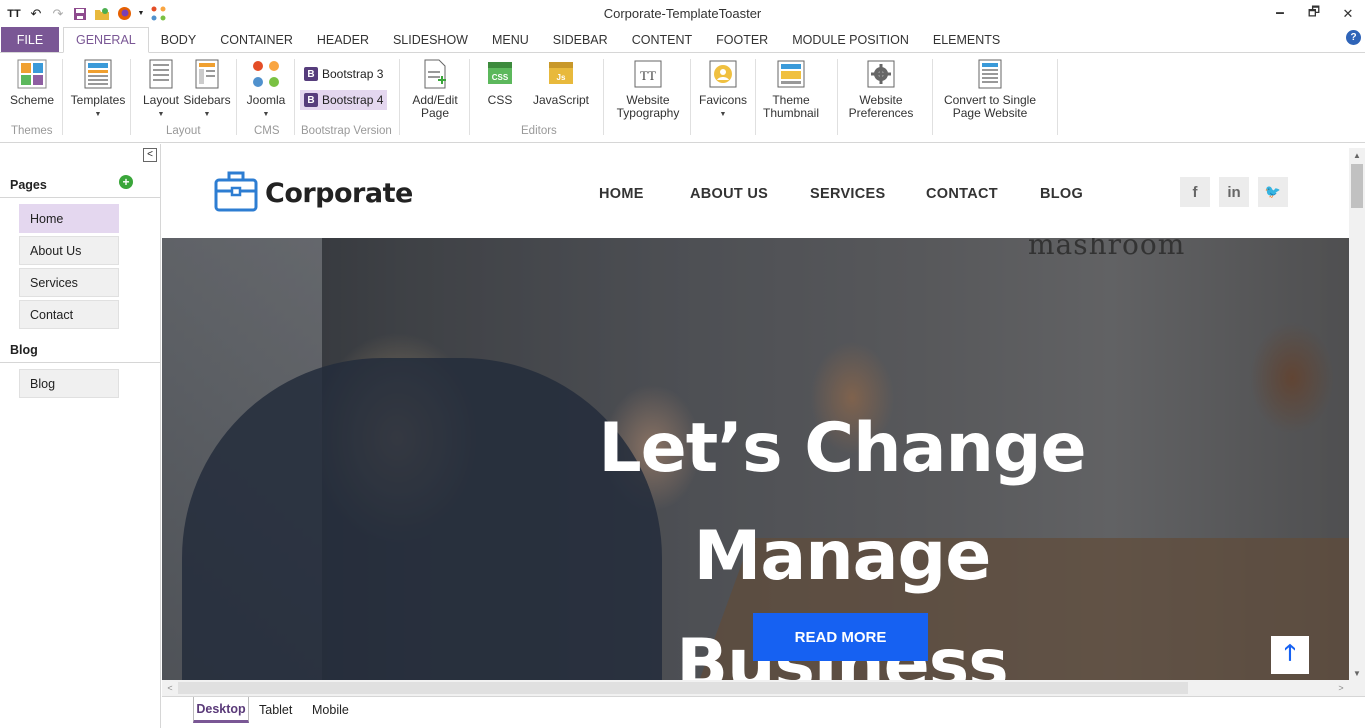  Describe the element at coordinates (69, 218) in the screenshot. I see `page-item-home: Home` at that location.